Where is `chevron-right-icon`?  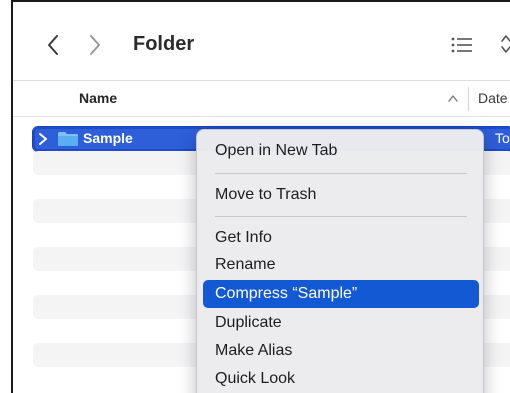
chevron-right-icon is located at coordinates (95, 45).